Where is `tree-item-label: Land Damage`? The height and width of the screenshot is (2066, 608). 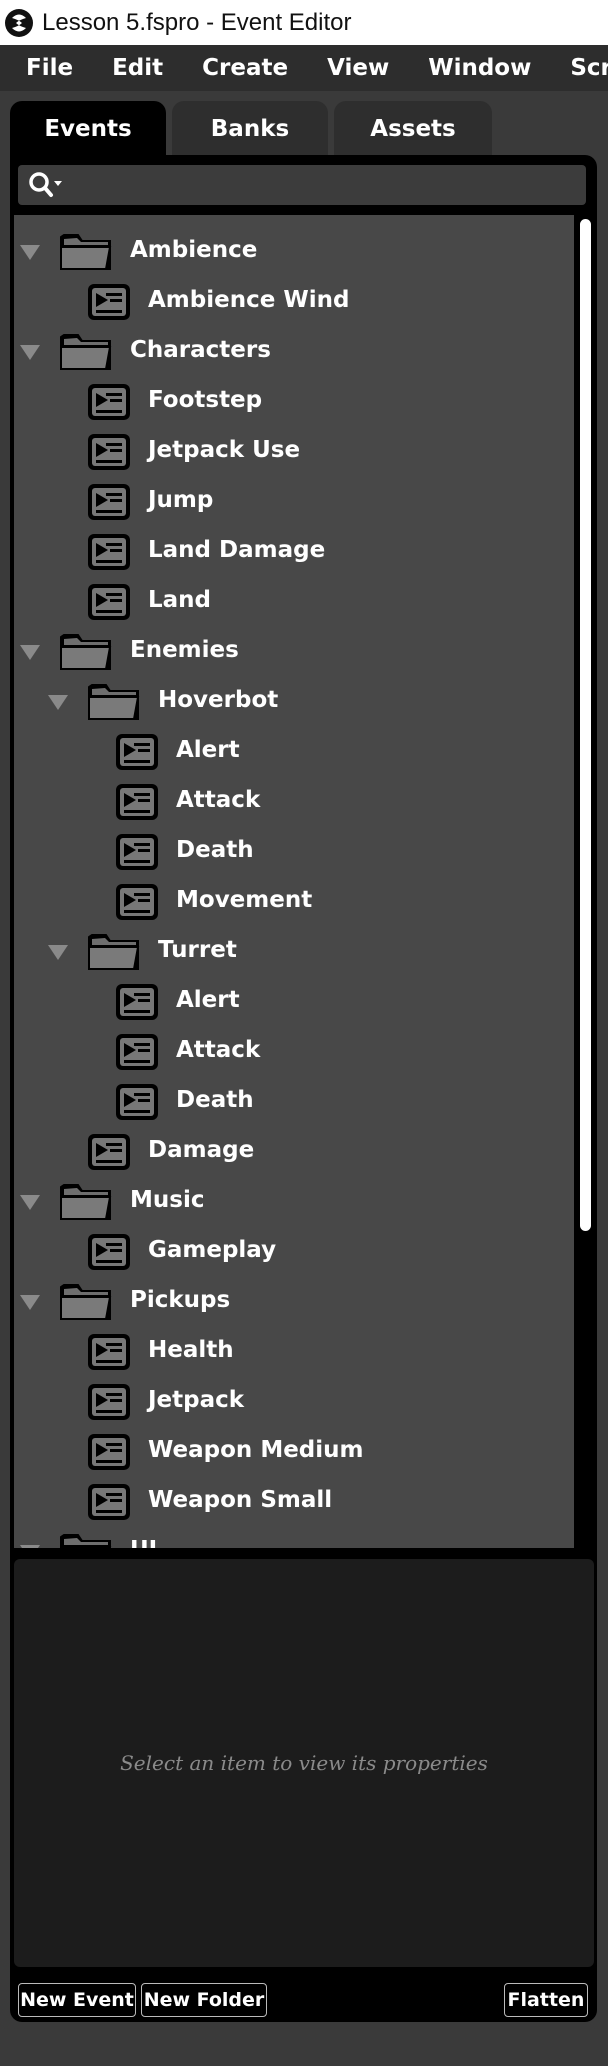 tree-item-label: Land Damage is located at coordinates (237, 550).